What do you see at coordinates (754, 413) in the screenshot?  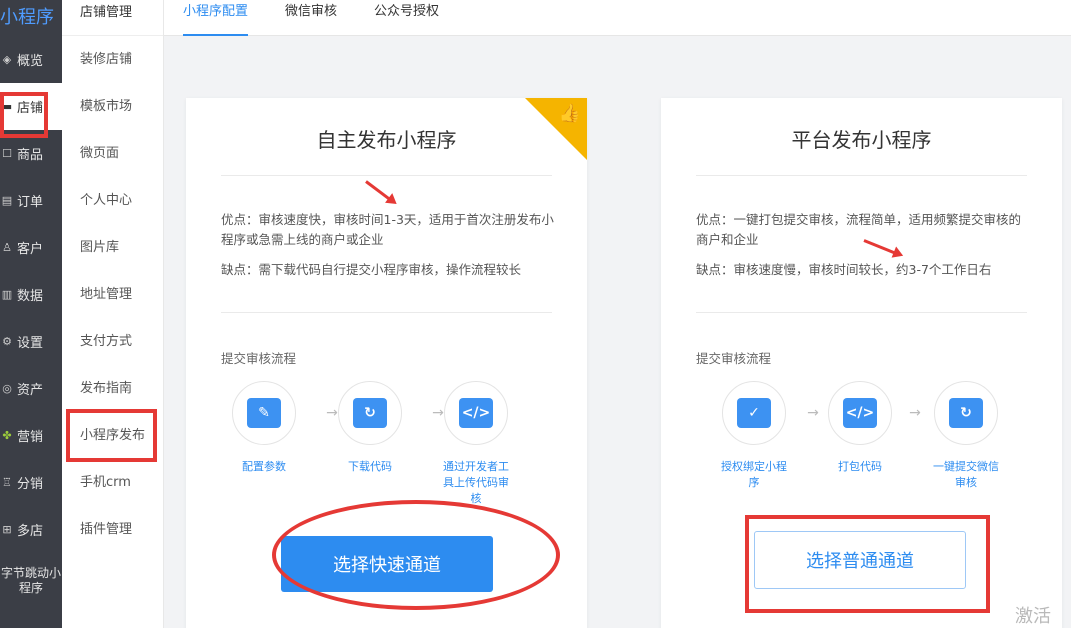 I see `authorize-icon: ✓` at bounding box center [754, 413].